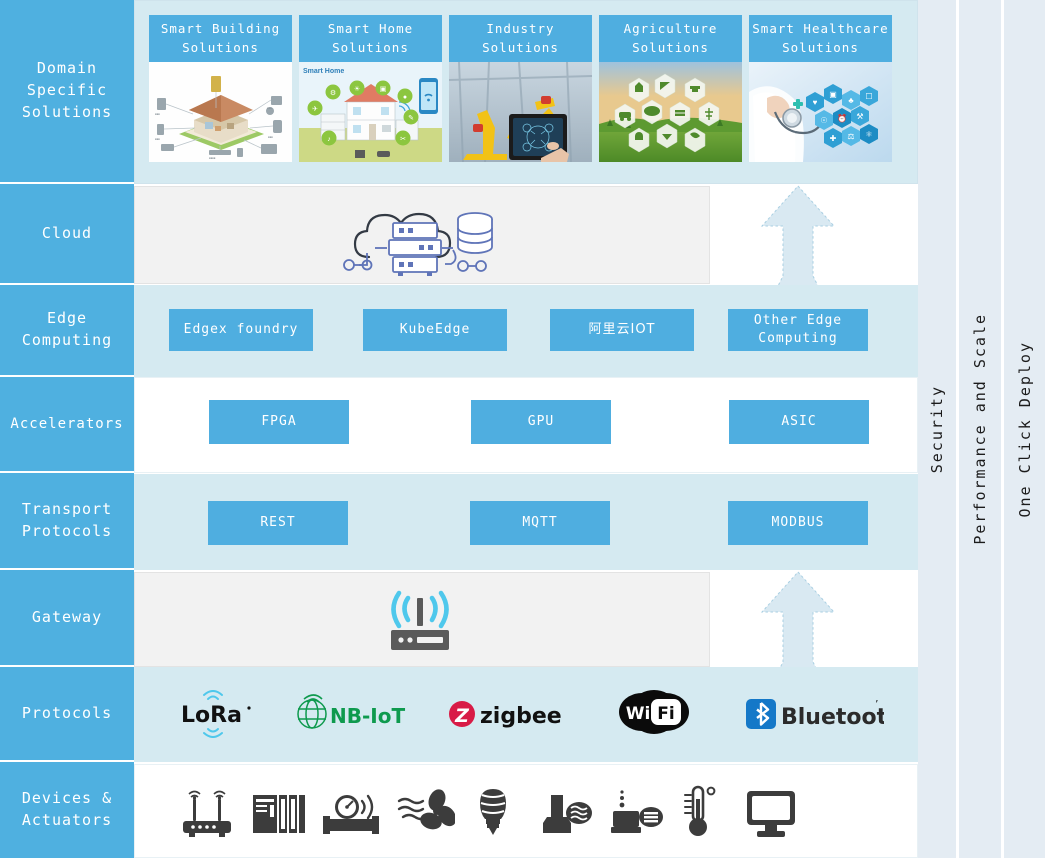 Image resolution: width=1045 pixels, height=858 pixels. I want to click on cross-cutting-performance-and-scale: Performance and Scale, so click(980, 429).